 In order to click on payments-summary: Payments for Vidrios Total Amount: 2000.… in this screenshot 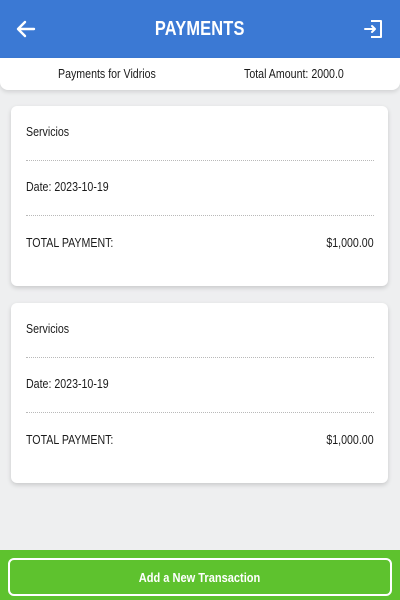, I will do `click(200, 74)`.